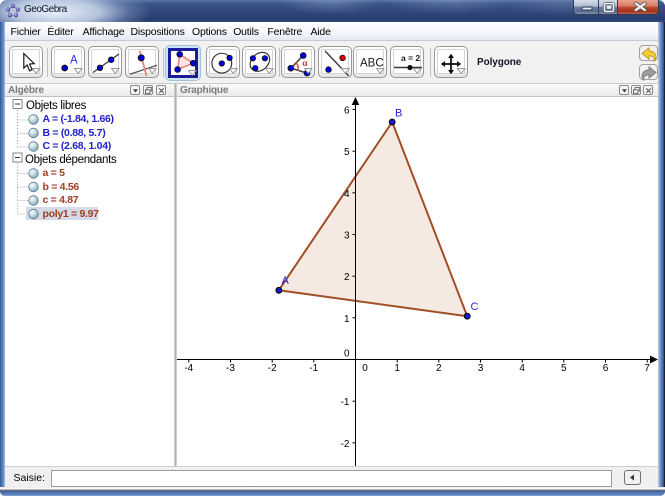 This screenshot has width=665, height=496. I want to click on svg-text: B, so click(398, 114).